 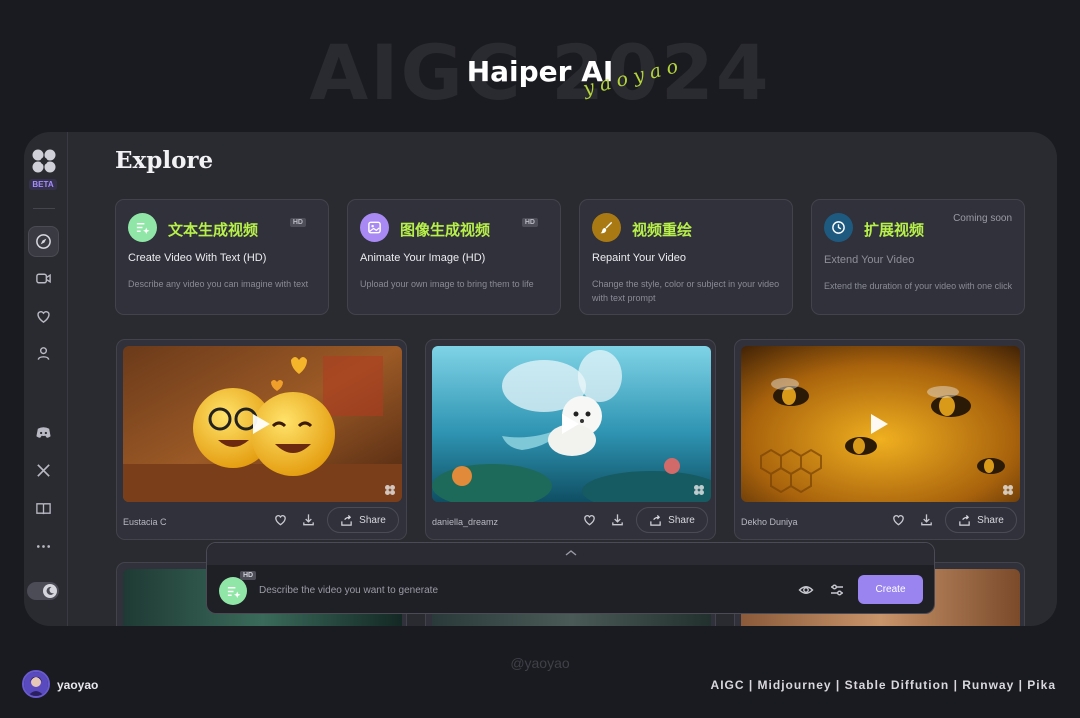 I want to click on feature-title-cn: 视频重绘, so click(x=662, y=230).